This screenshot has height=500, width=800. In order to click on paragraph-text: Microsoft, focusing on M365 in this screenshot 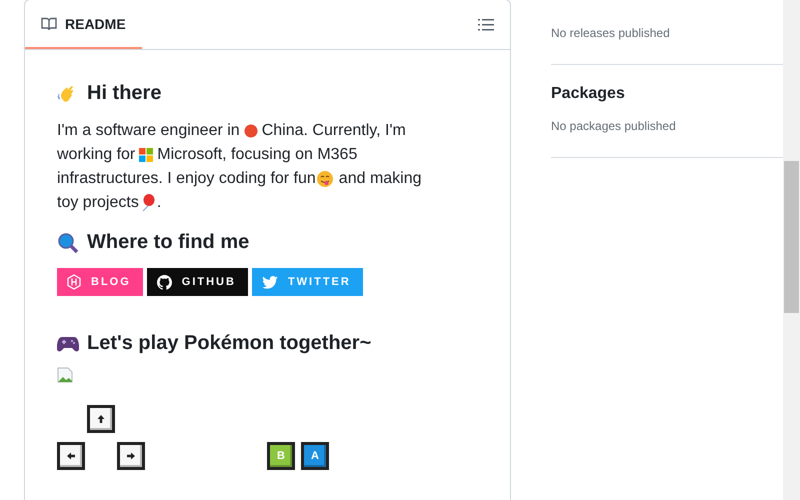, I will do `click(257, 155)`.